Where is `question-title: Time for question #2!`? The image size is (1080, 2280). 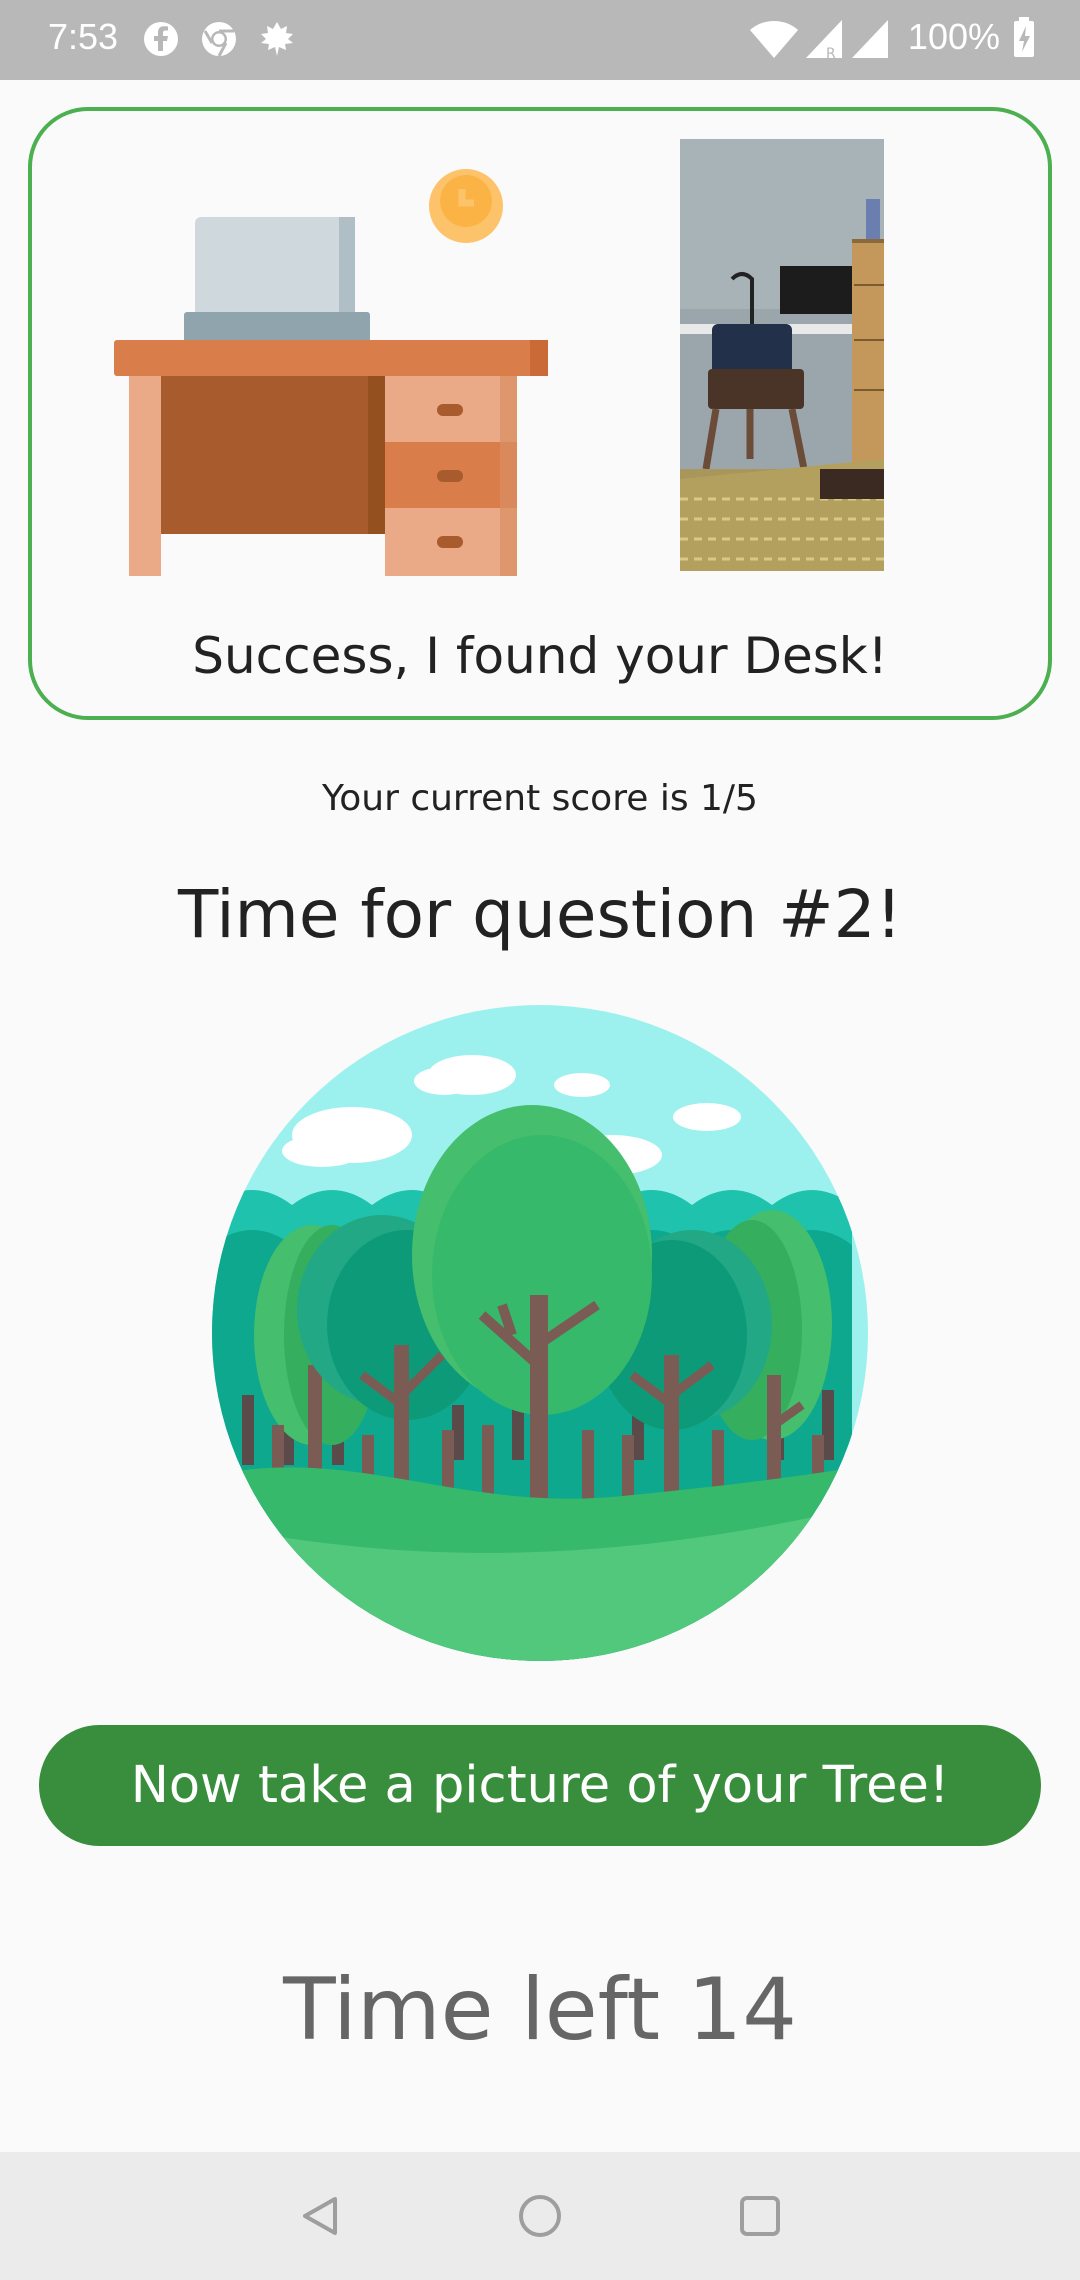 question-title: Time for question #2! is located at coordinates (540, 914).